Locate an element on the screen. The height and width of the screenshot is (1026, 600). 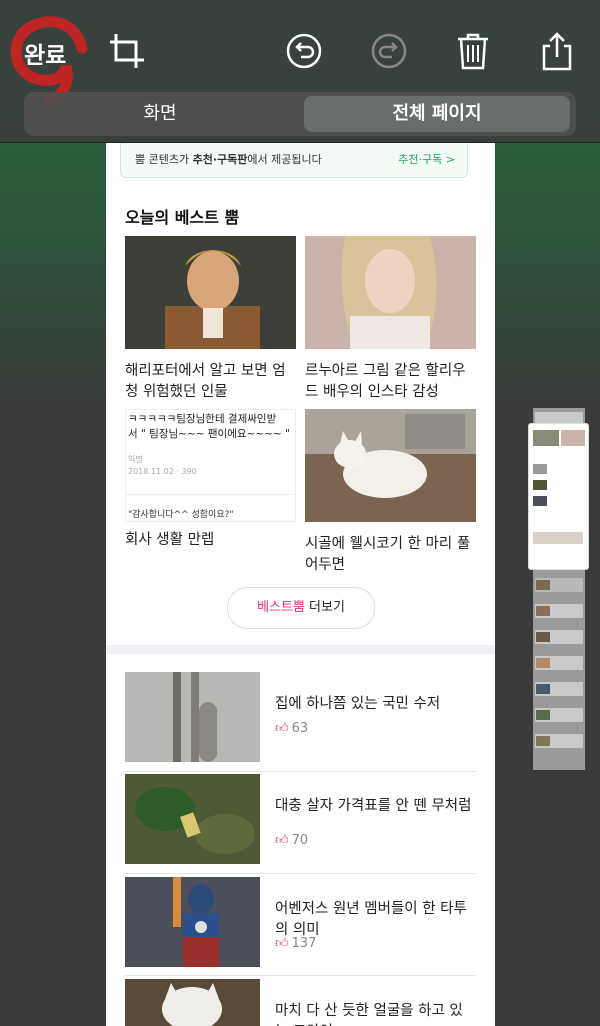
list-title: 대충 살자 가격표를 안 뗀 무처럼 is located at coordinates (373, 806).